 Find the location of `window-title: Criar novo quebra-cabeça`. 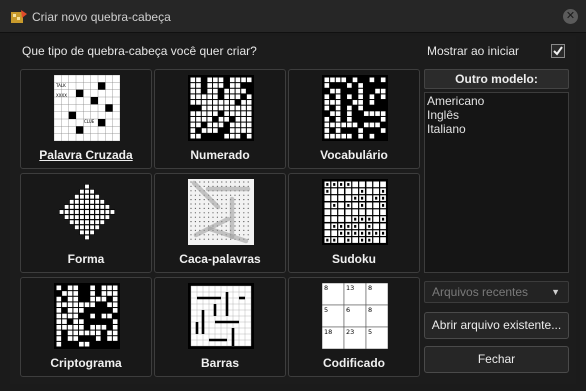

window-title: Criar novo quebra-cabeça is located at coordinates (101, 17).